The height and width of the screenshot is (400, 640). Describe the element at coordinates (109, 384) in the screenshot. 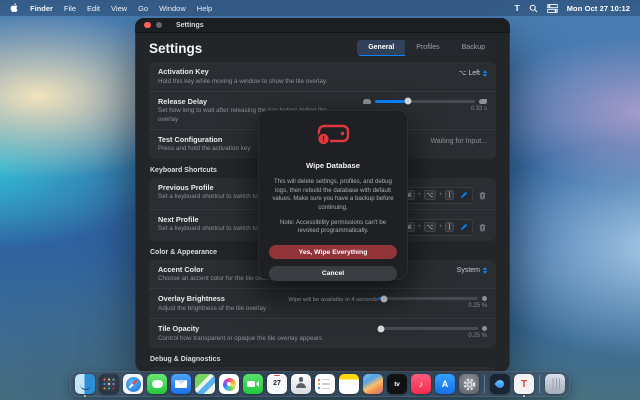

I see `dock-launchpad-icon` at that location.